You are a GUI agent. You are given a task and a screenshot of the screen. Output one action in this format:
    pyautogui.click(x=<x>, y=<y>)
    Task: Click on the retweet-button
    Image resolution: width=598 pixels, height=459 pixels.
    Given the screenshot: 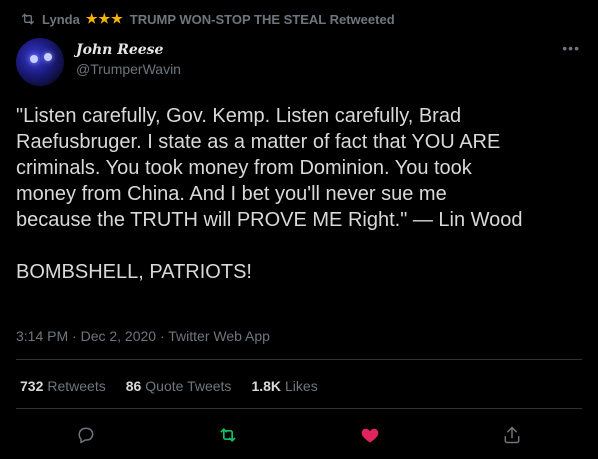 What is the action you would take?
    pyautogui.click(x=228, y=435)
    